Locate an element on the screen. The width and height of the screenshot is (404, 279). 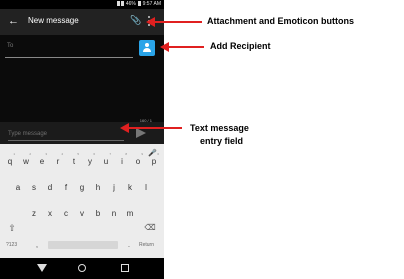
key-d: d is located at coordinates (50, 188).